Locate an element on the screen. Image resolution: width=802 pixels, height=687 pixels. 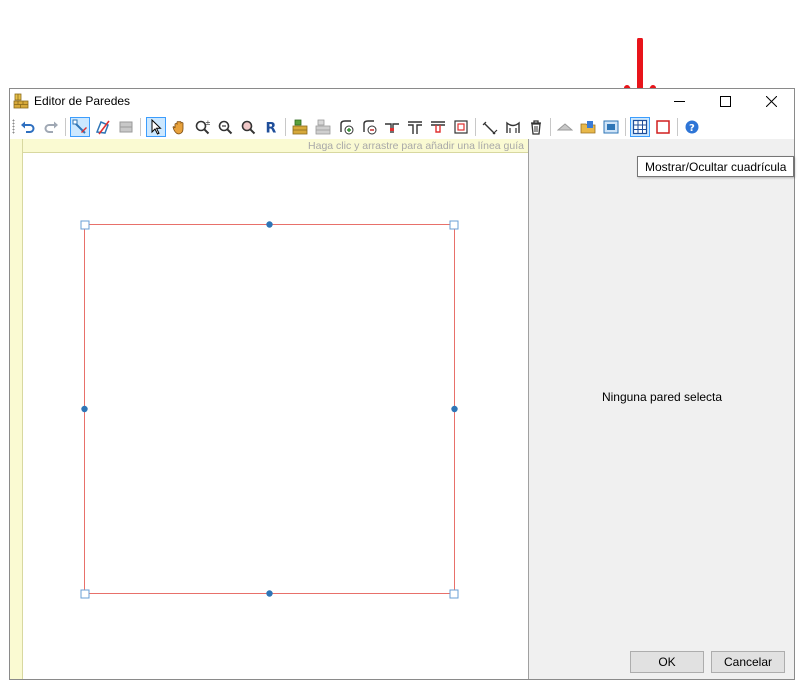
toggle-grid-button is located at coordinates (640, 127).